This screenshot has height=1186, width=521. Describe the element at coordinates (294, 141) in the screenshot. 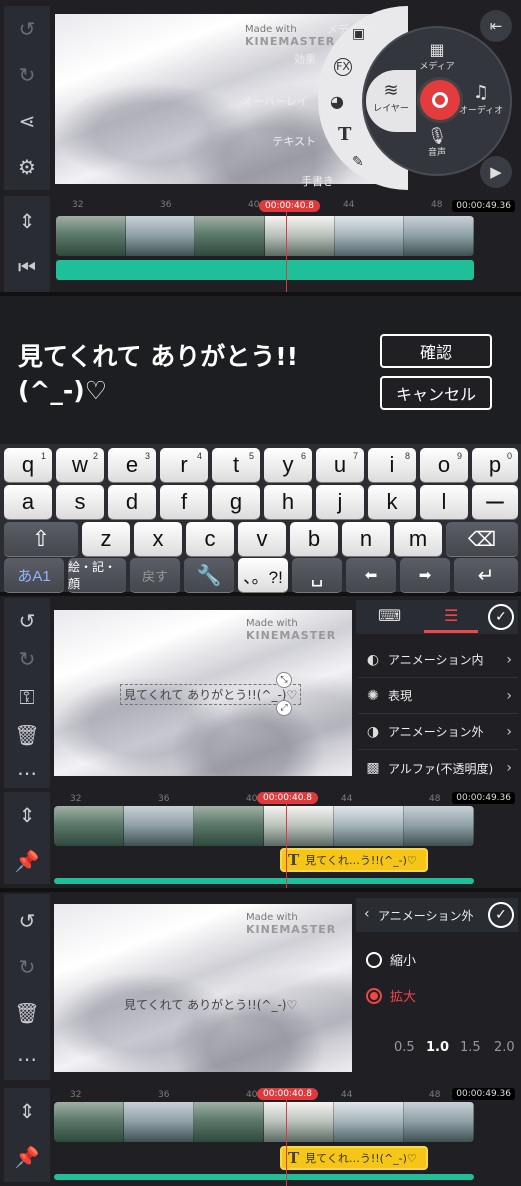

I see `menu-text: テキスト` at that location.